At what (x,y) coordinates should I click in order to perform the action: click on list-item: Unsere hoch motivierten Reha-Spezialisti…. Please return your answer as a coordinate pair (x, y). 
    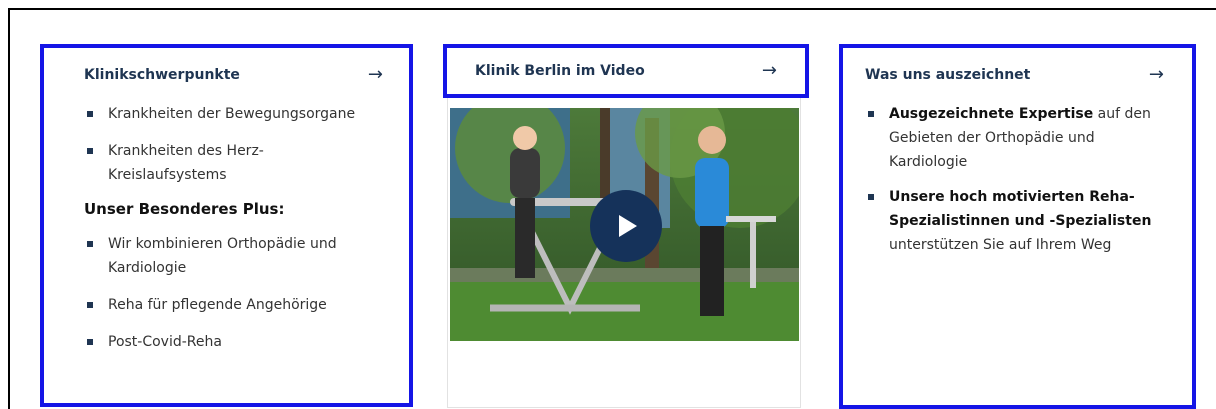
    Looking at the image, I should click on (1012, 221).